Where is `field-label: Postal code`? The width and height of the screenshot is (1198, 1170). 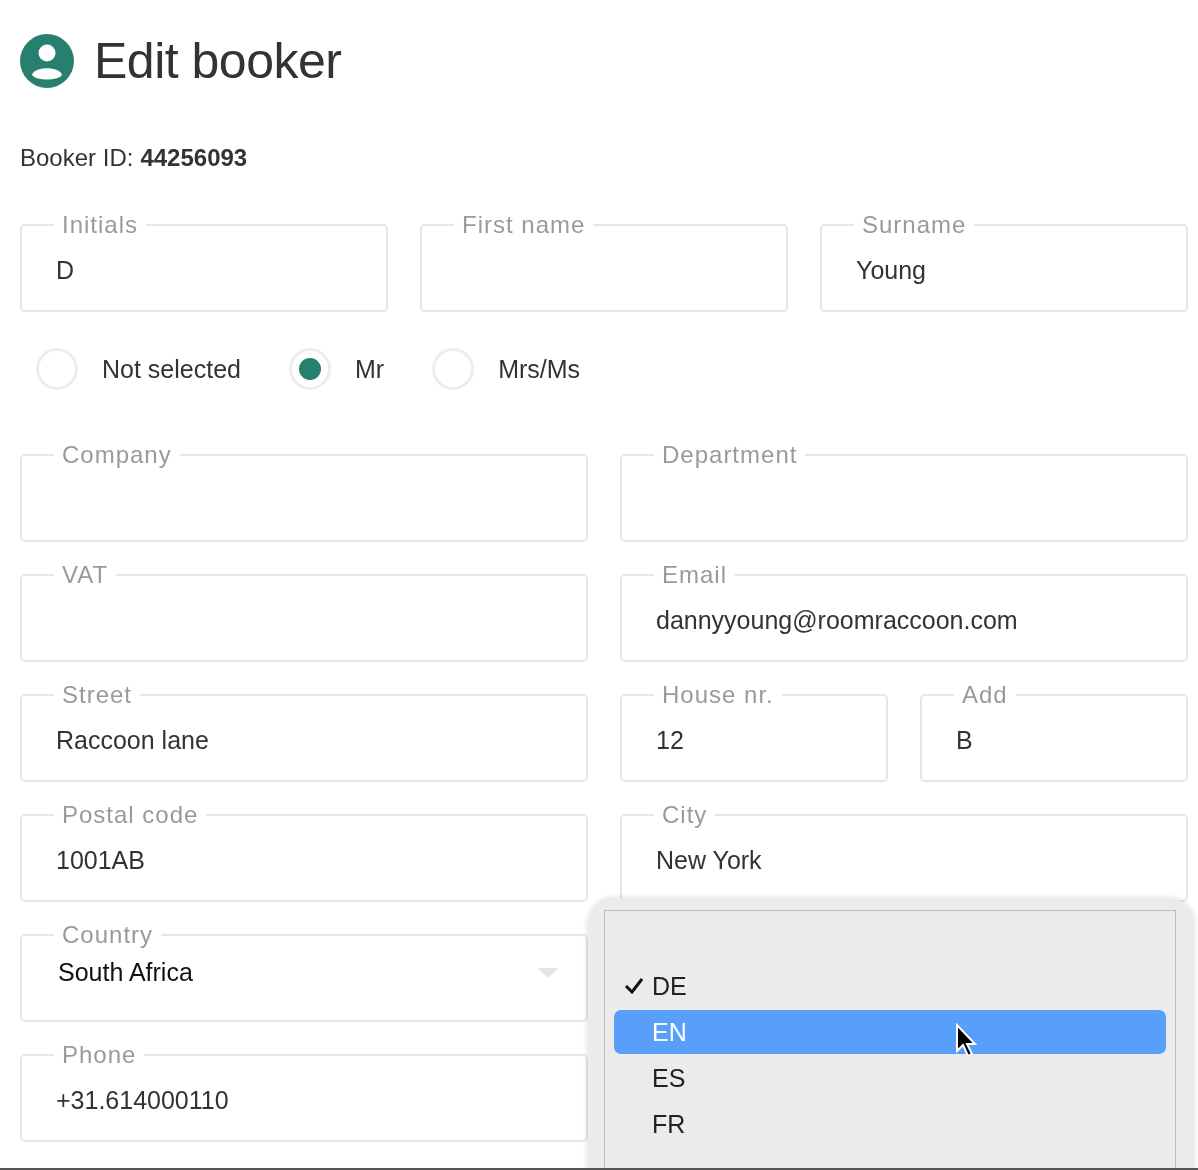 field-label: Postal code is located at coordinates (130, 815).